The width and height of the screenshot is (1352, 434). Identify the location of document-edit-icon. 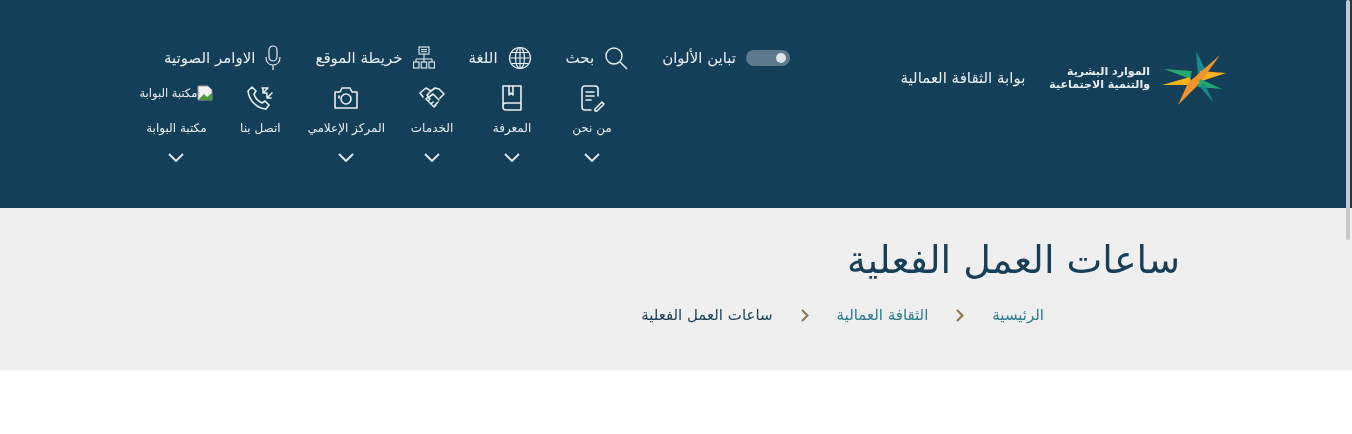
(592, 98).